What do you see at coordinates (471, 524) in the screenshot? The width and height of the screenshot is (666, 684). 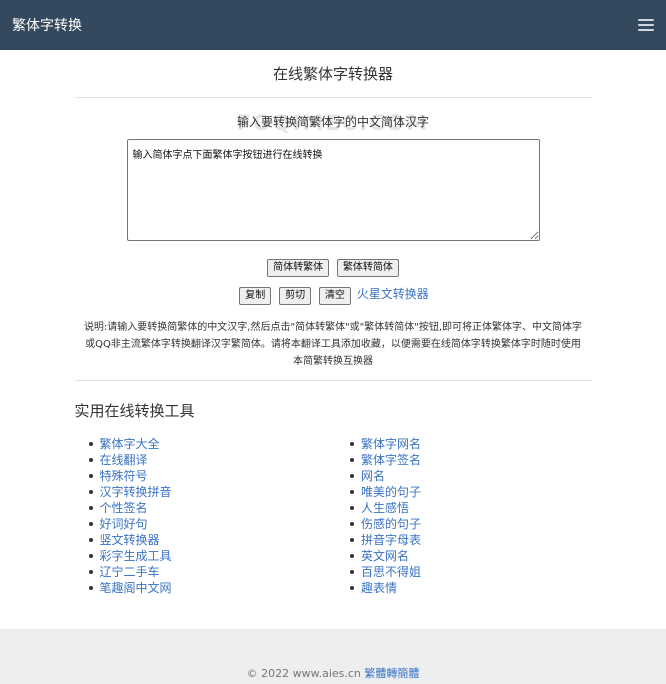 I see `list-item: 伤感的句子` at bounding box center [471, 524].